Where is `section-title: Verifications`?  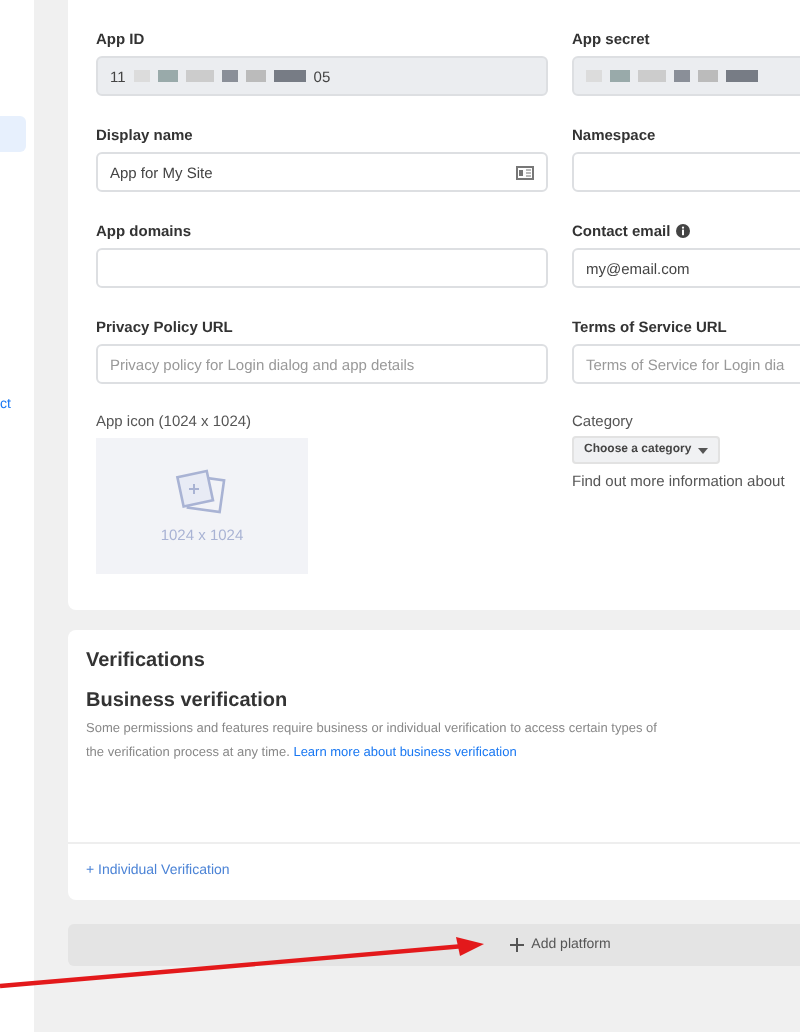
section-title: Verifications is located at coordinates (145, 660).